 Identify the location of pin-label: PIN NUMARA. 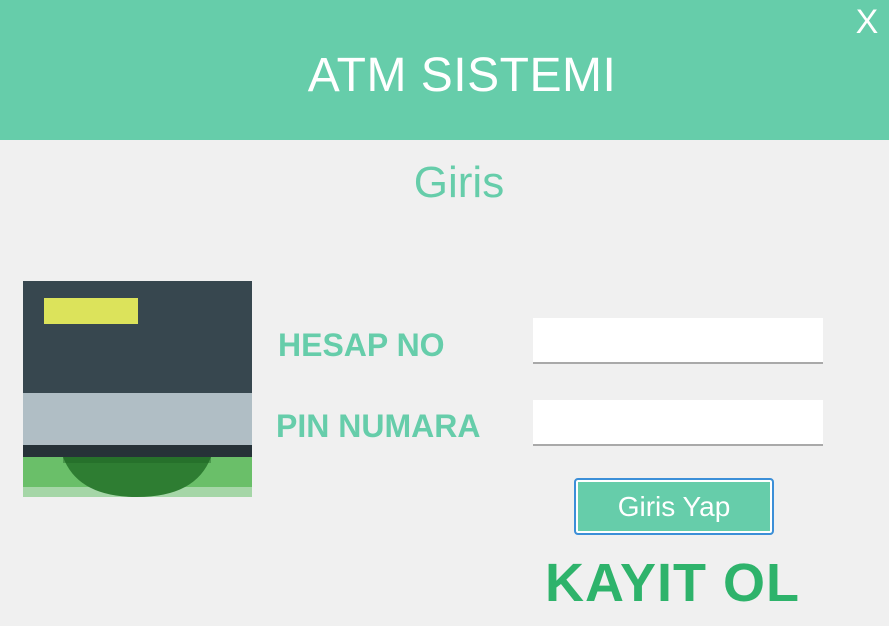
(378, 426).